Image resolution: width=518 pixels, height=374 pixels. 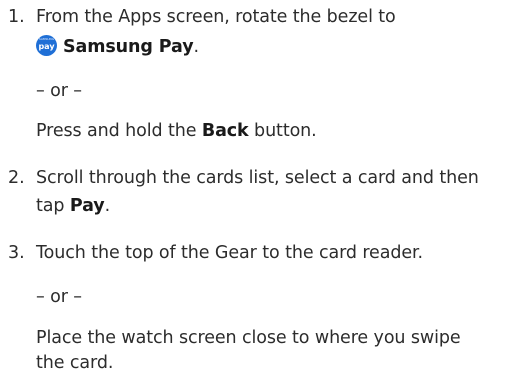 I want to click on step-1-number: 1., so click(x=16, y=17).